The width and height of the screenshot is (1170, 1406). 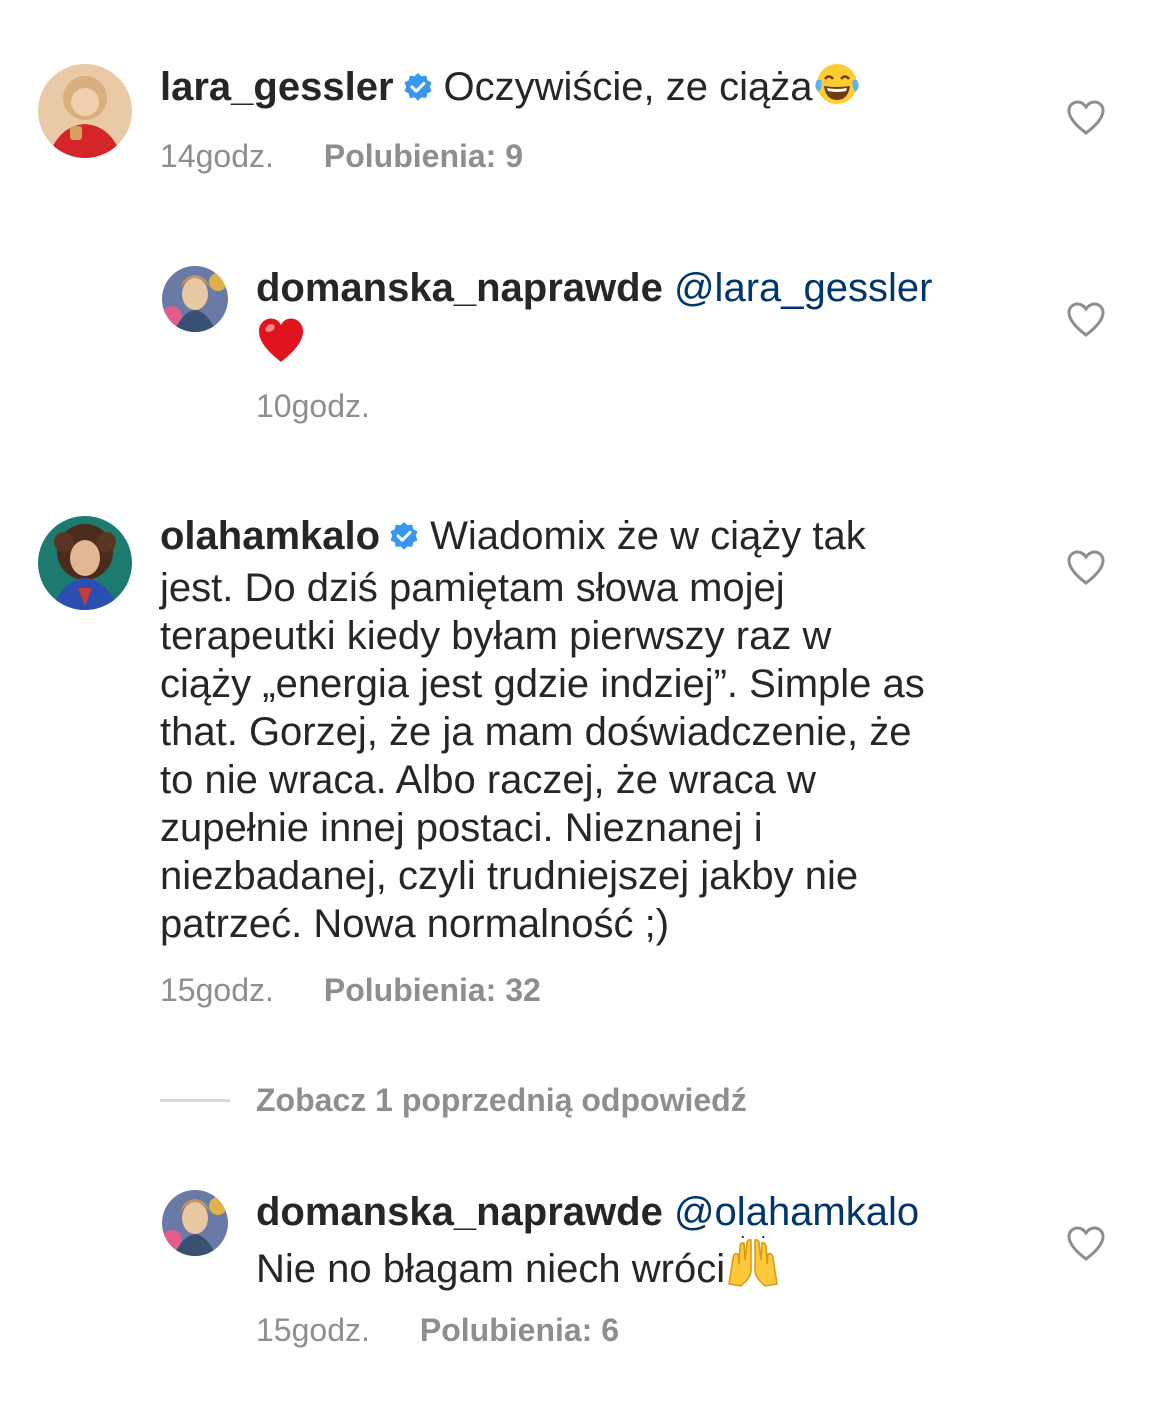 I want to click on username: olahamkalo, so click(x=270, y=536).